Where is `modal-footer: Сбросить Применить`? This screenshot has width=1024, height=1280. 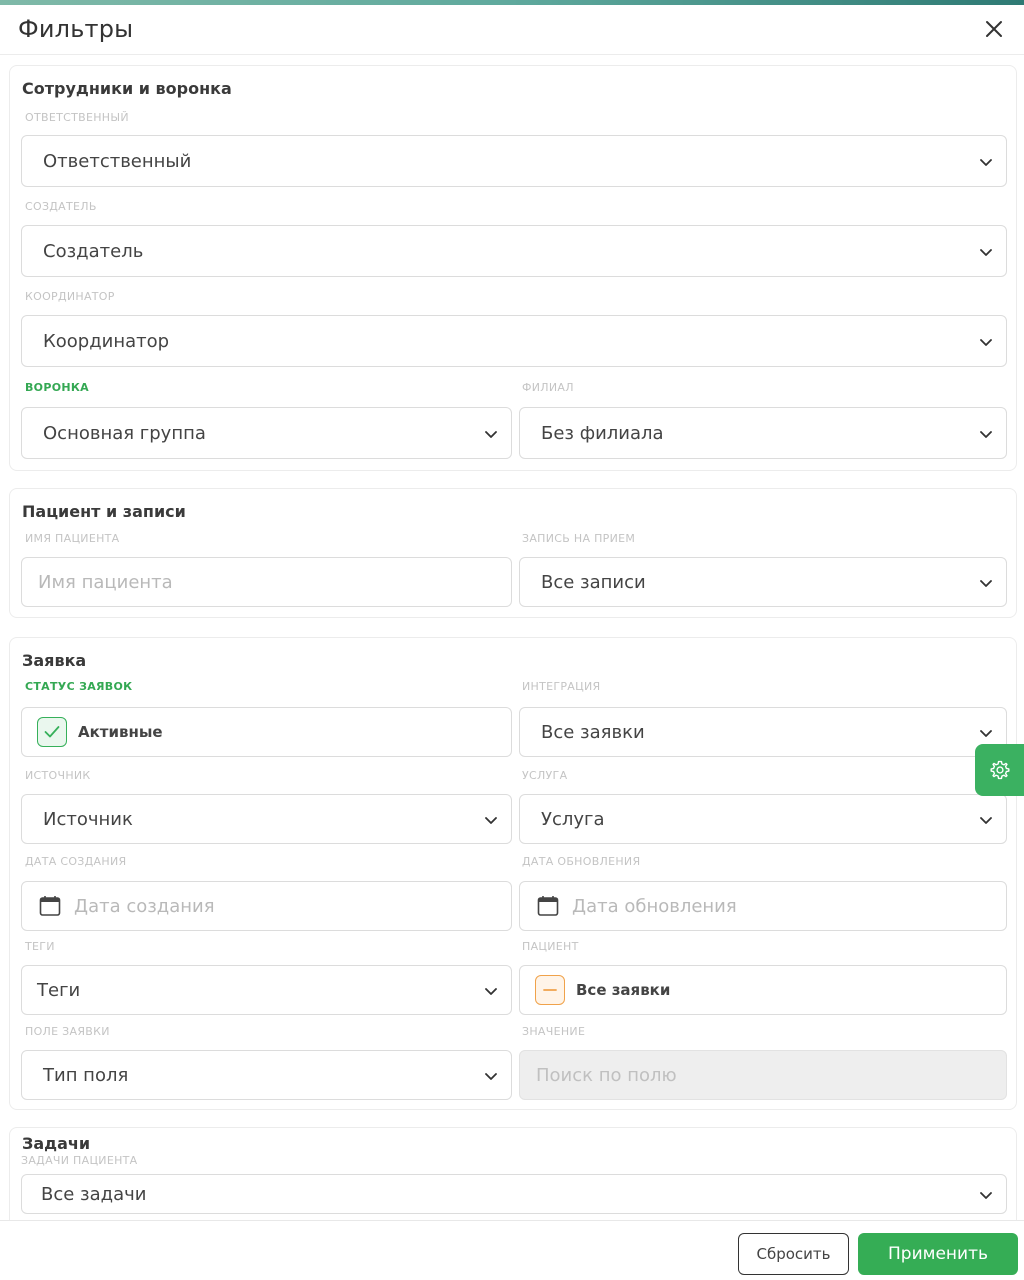
modal-footer: Сбросить Применить is located at coordinates (512, 1250).